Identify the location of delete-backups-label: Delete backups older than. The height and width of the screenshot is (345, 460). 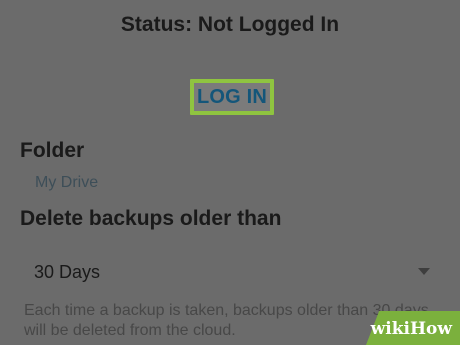
(151, 218).